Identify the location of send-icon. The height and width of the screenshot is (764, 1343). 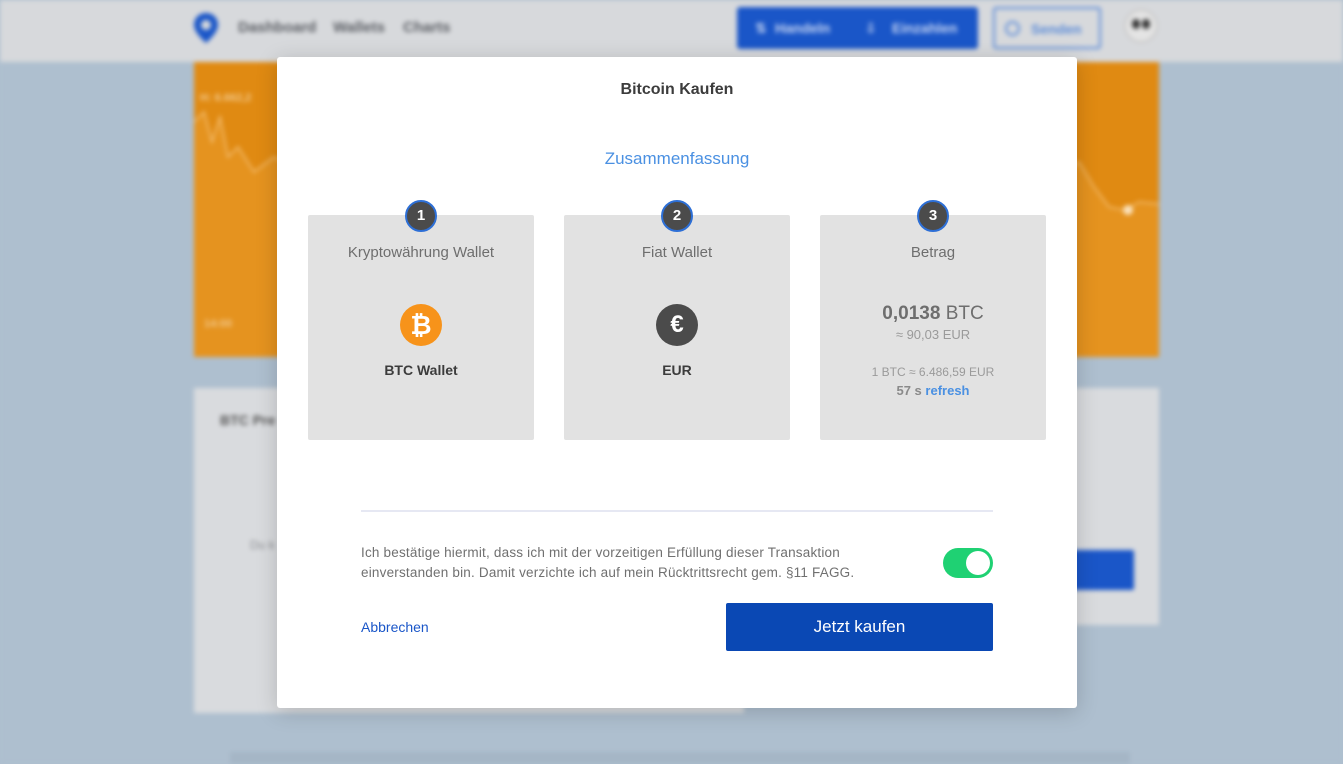
(1012, 28).